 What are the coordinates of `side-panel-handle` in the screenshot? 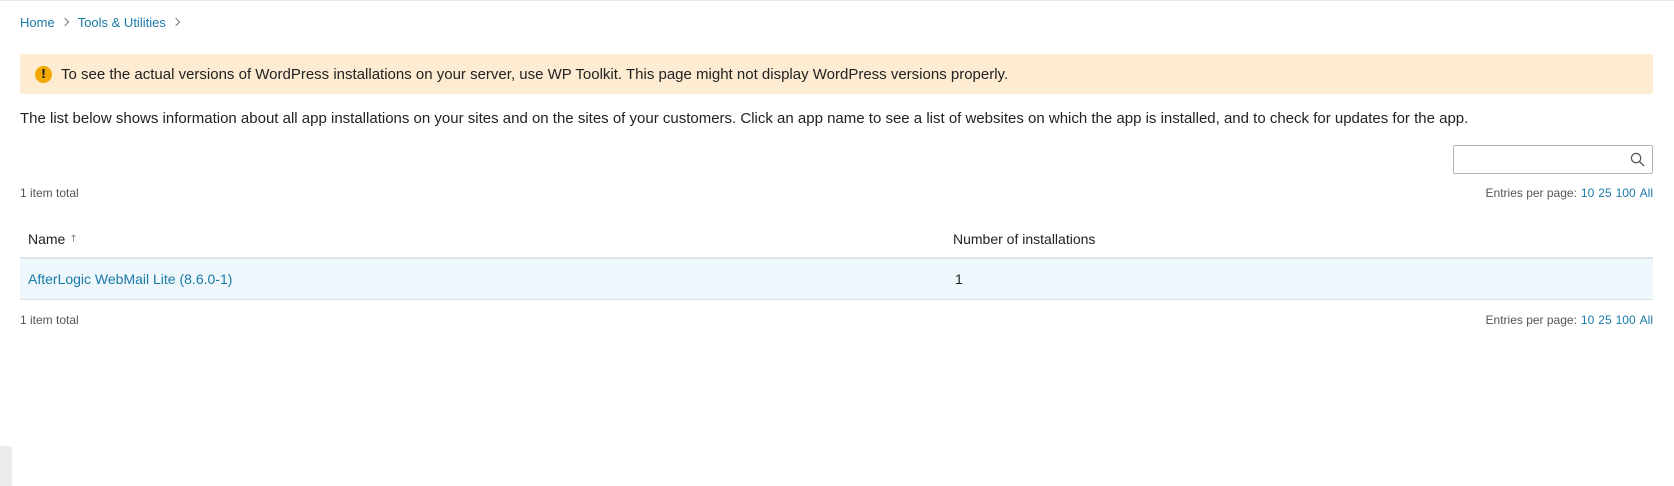 It's located at (6, 466).